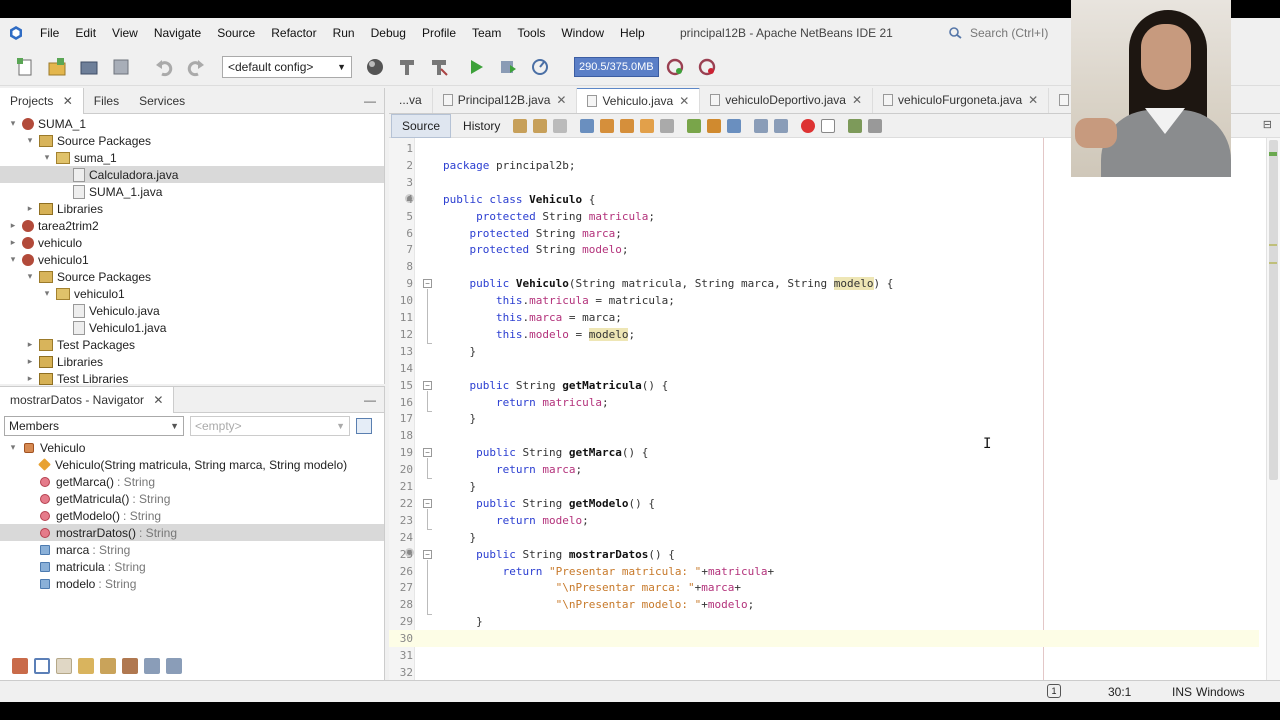 The width and height of the screenshot is (1280, 720). I want to click on globe-icon, so click(375, 67).